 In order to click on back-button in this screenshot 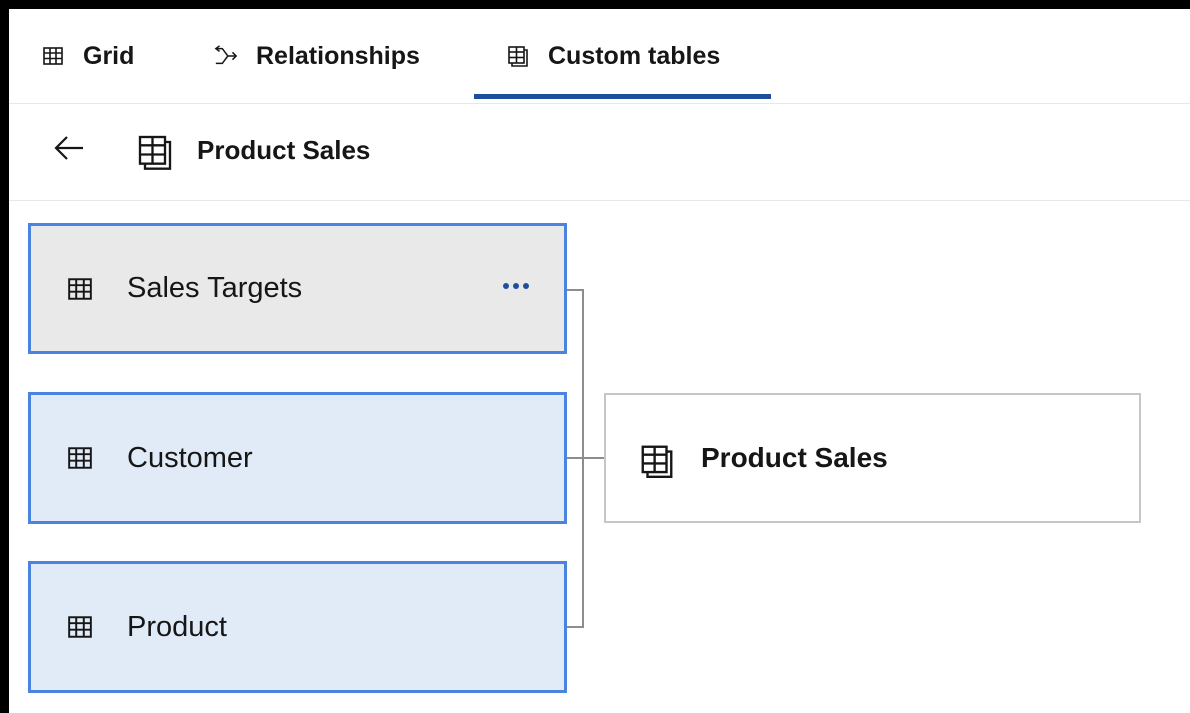, I will do `click(69, 150)`.